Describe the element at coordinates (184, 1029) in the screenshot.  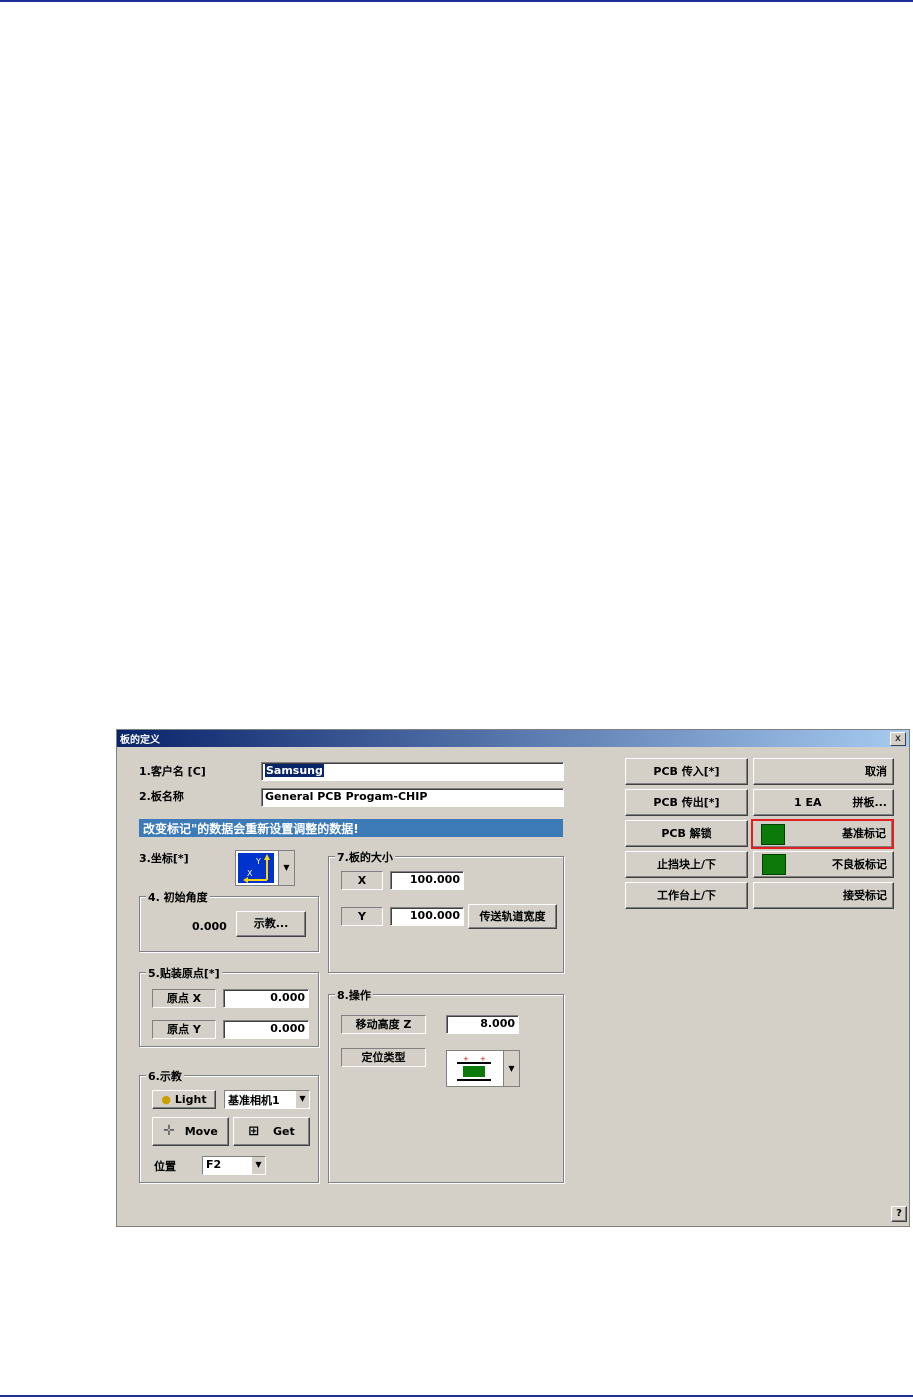
I see `origin-y-label: 原点 Y` at that location.